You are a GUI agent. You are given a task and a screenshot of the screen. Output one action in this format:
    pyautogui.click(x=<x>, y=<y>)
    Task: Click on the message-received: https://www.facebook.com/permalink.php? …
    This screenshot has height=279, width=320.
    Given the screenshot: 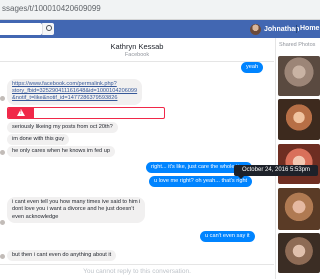 What is the action you would take?
    pyautogui.click(x=75, y=92)
    